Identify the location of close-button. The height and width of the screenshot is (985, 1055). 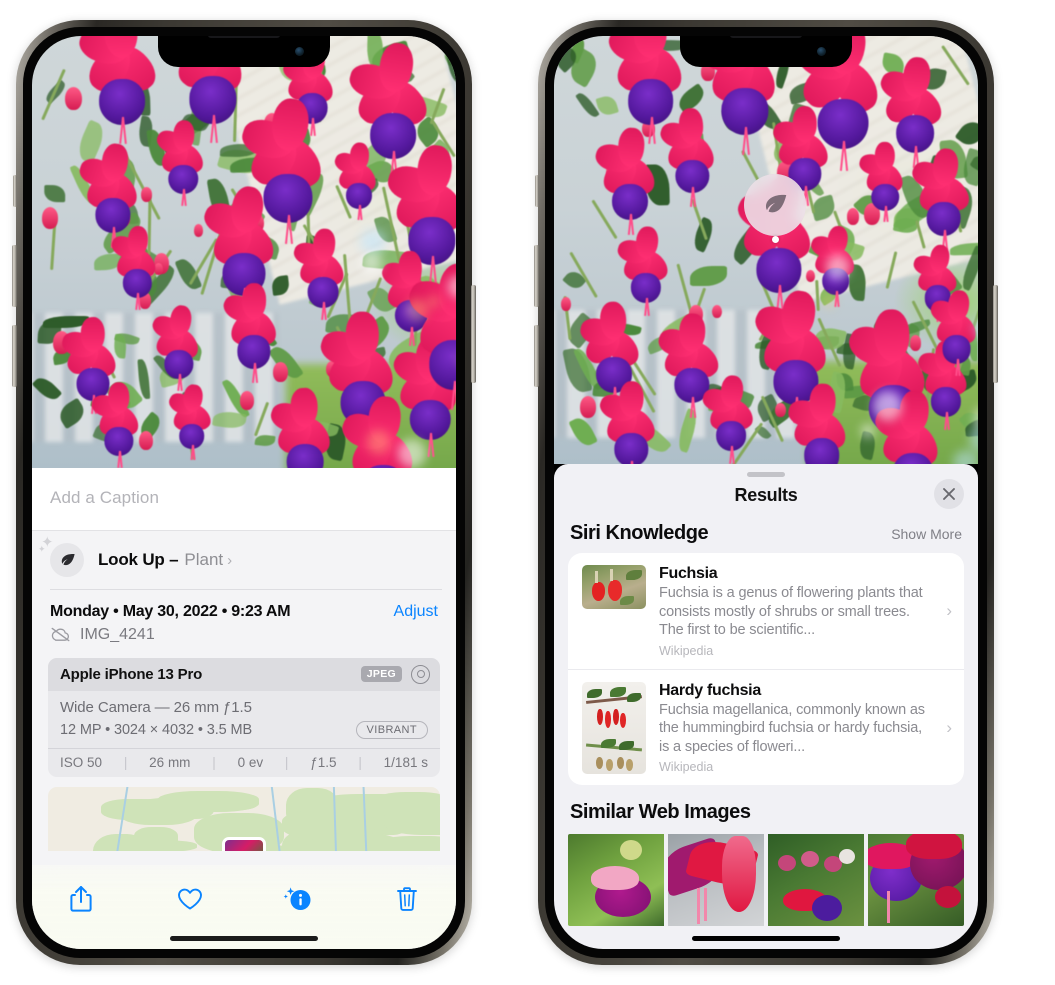
(949, 494).